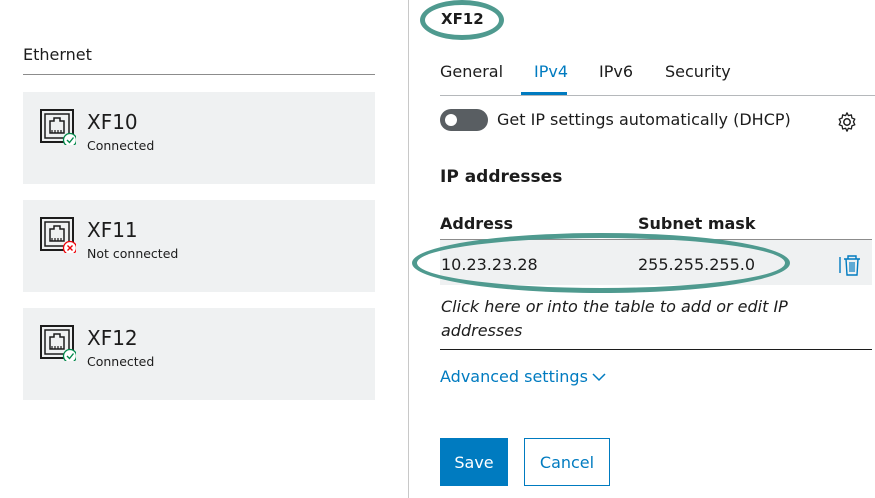 This screenshot has width=875, height=498. Describe the element at coordinates (464, 120) in the screenshot. I see `dhcp-toggle` at that location.